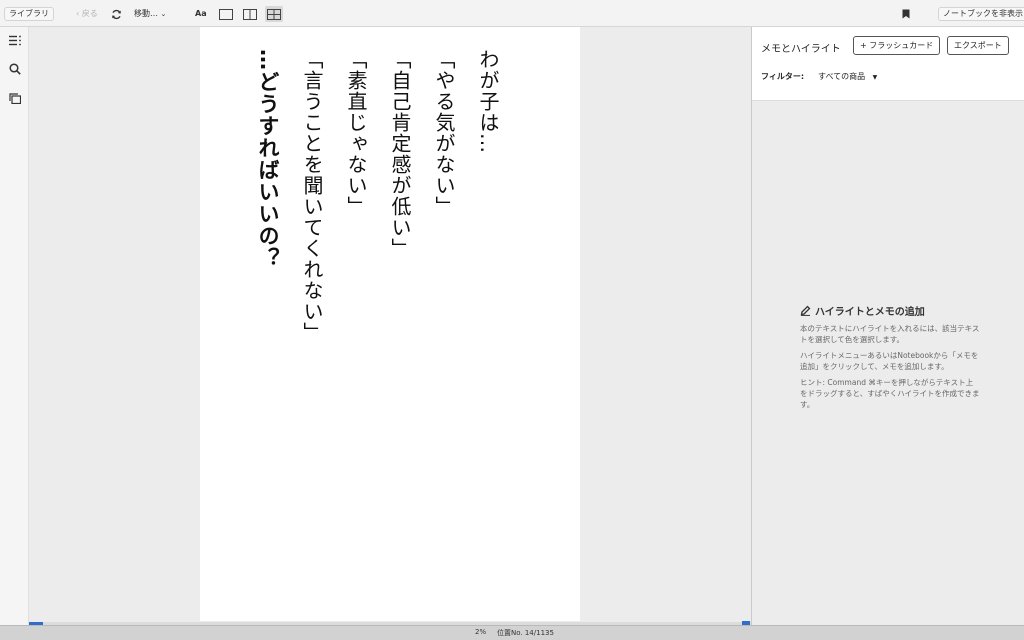 The height and width of the screenshot is (640, 1024). I want to click on help-paragraph: 本のテキストにハイライトを入れるには、該当テキストを選択して色を選択します。, so click(890, 334).